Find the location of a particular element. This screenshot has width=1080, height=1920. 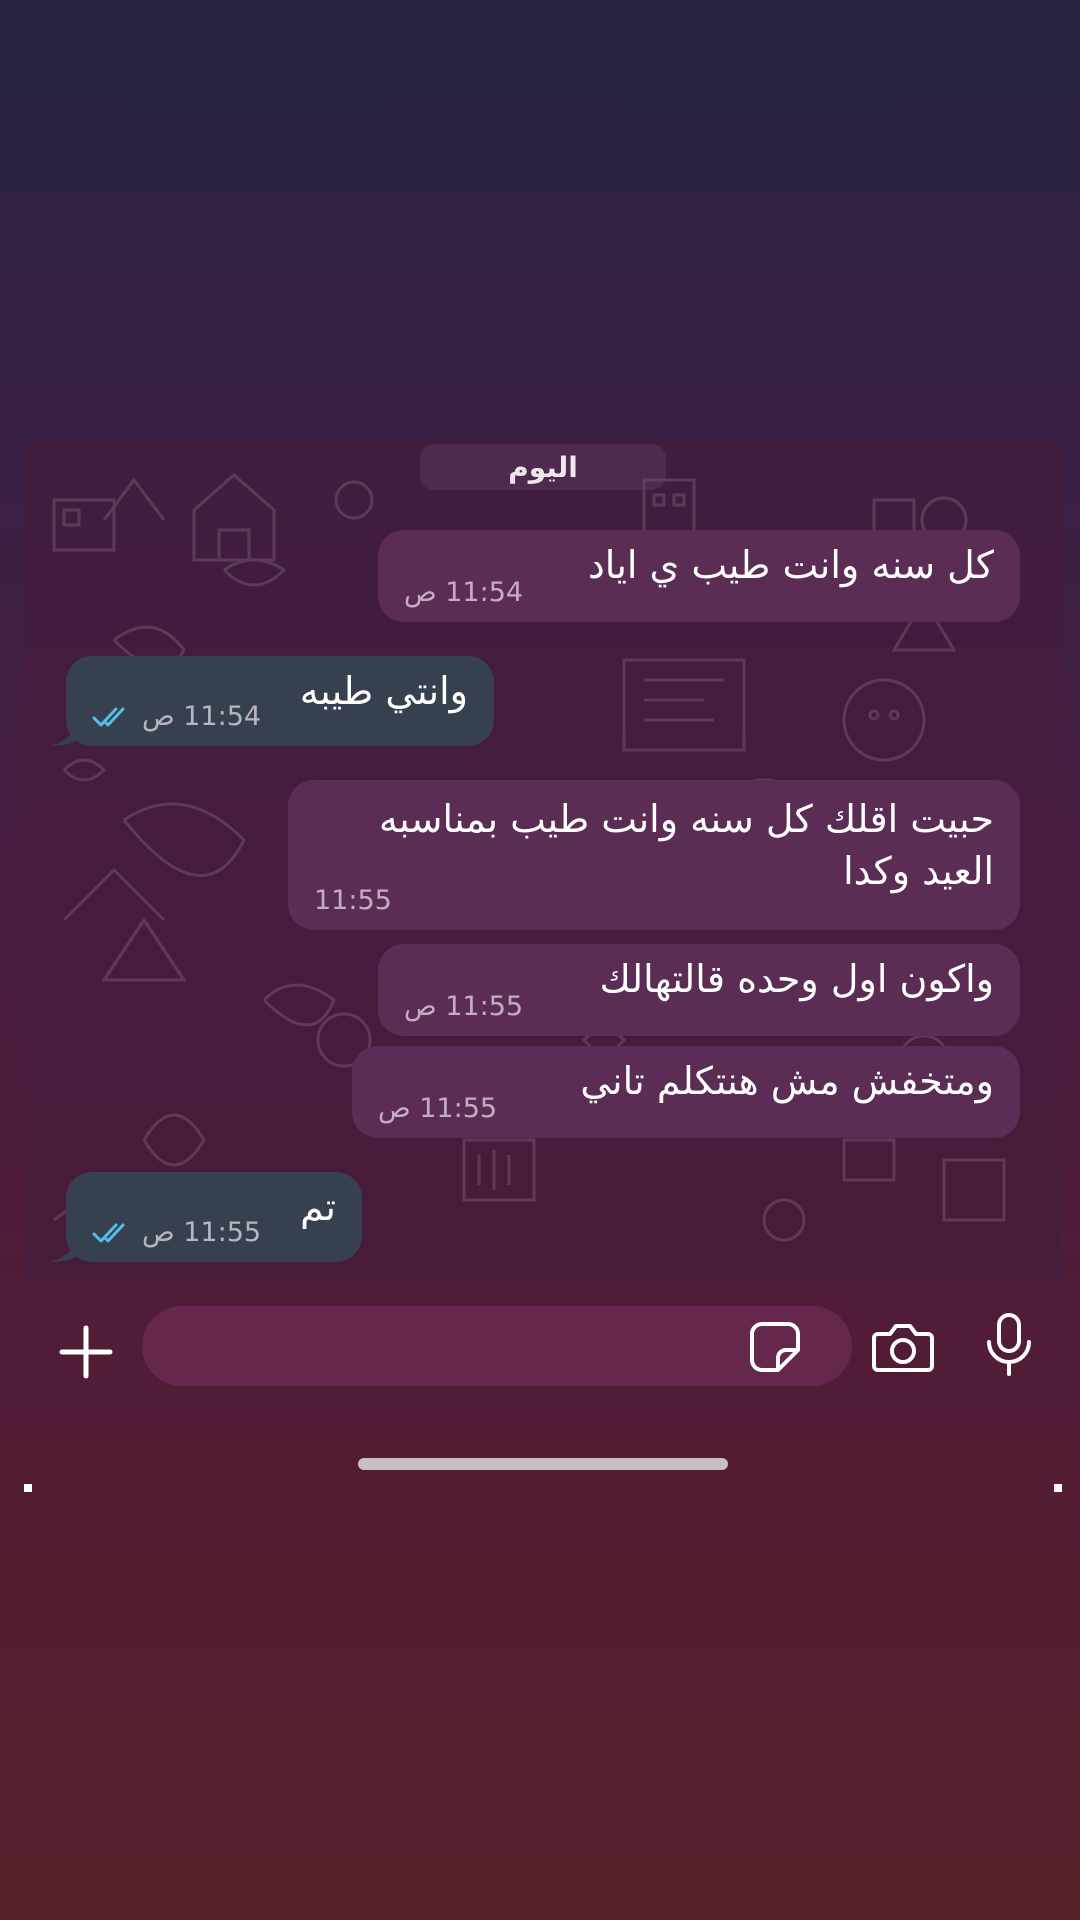

message-time: 11:55 is located at coordinates (353, 900).